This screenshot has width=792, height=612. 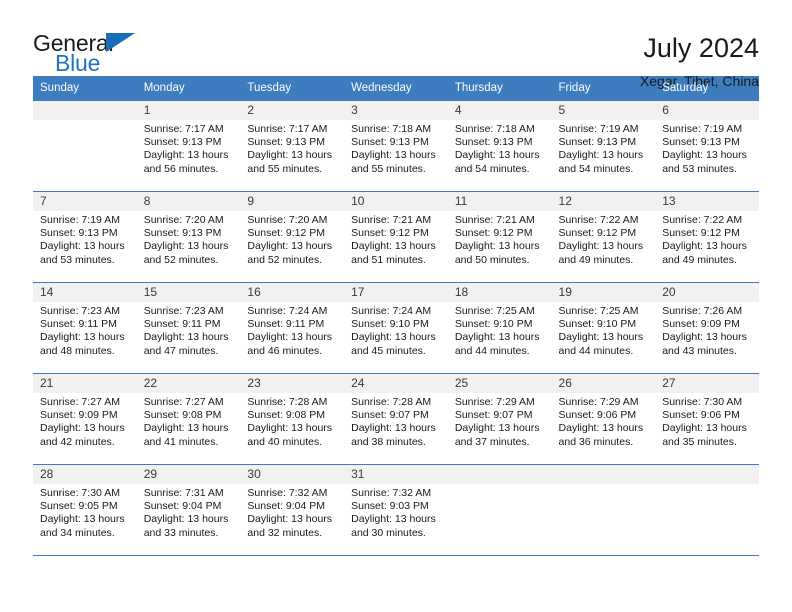 I want to click on calendar-bottom-rule, so click(x=396, y=555).